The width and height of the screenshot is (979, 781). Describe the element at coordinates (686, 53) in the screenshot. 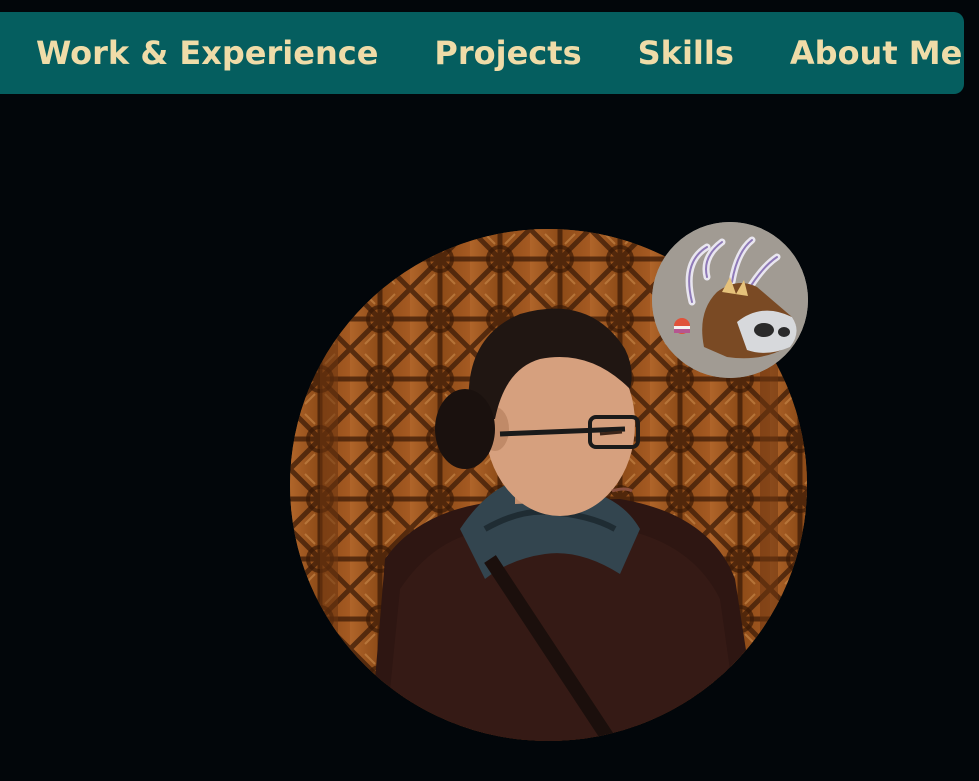

I see `nav-link-skills: Skills` at that location.